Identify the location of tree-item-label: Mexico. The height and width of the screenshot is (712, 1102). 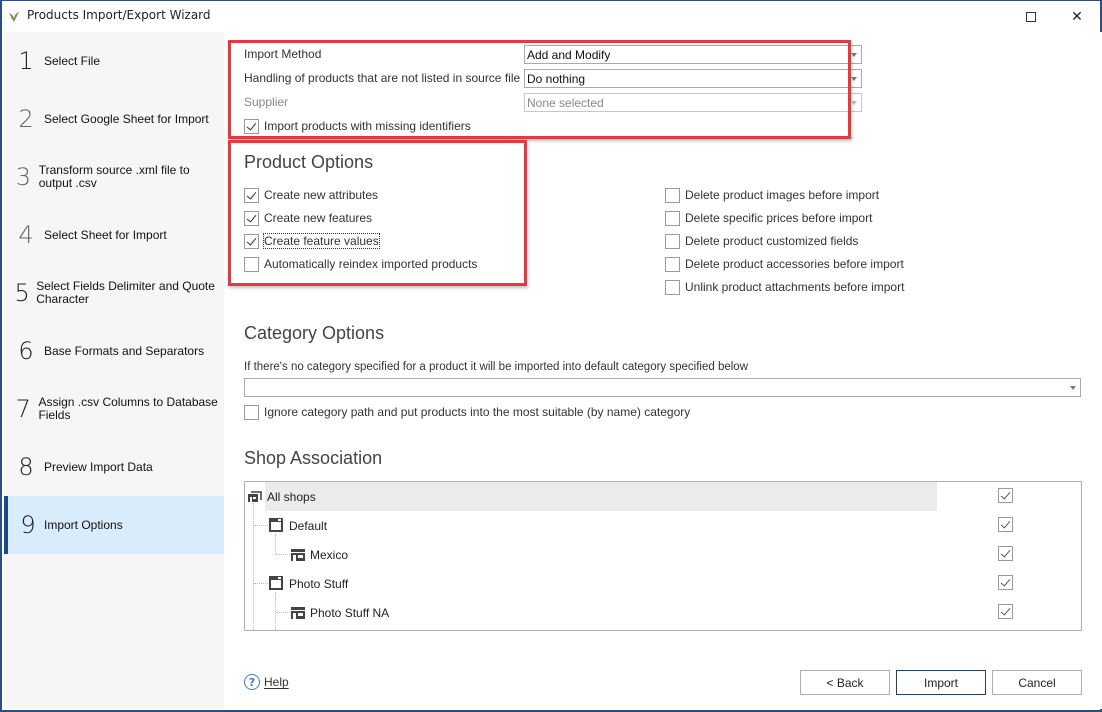
(329, 555).